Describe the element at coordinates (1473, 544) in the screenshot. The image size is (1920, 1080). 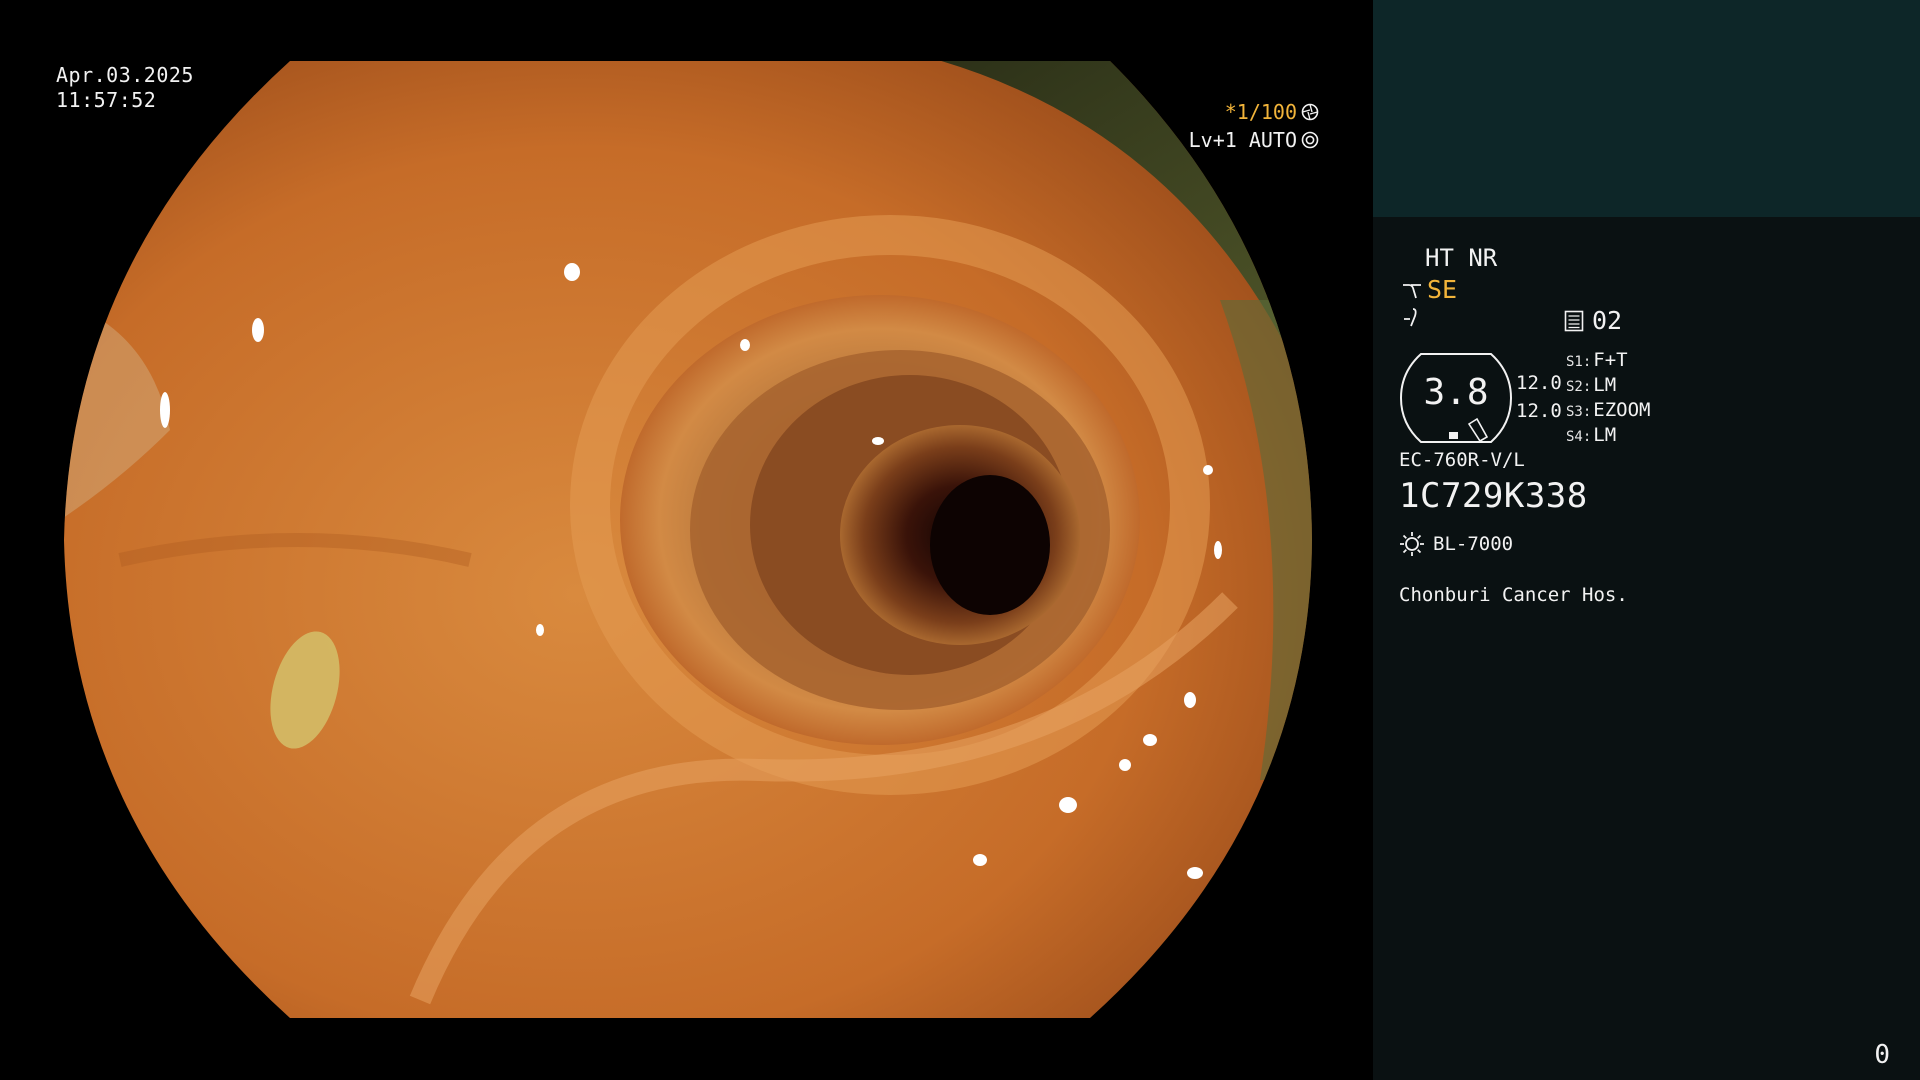
I see `light-source-name: BL-7000` at that location.